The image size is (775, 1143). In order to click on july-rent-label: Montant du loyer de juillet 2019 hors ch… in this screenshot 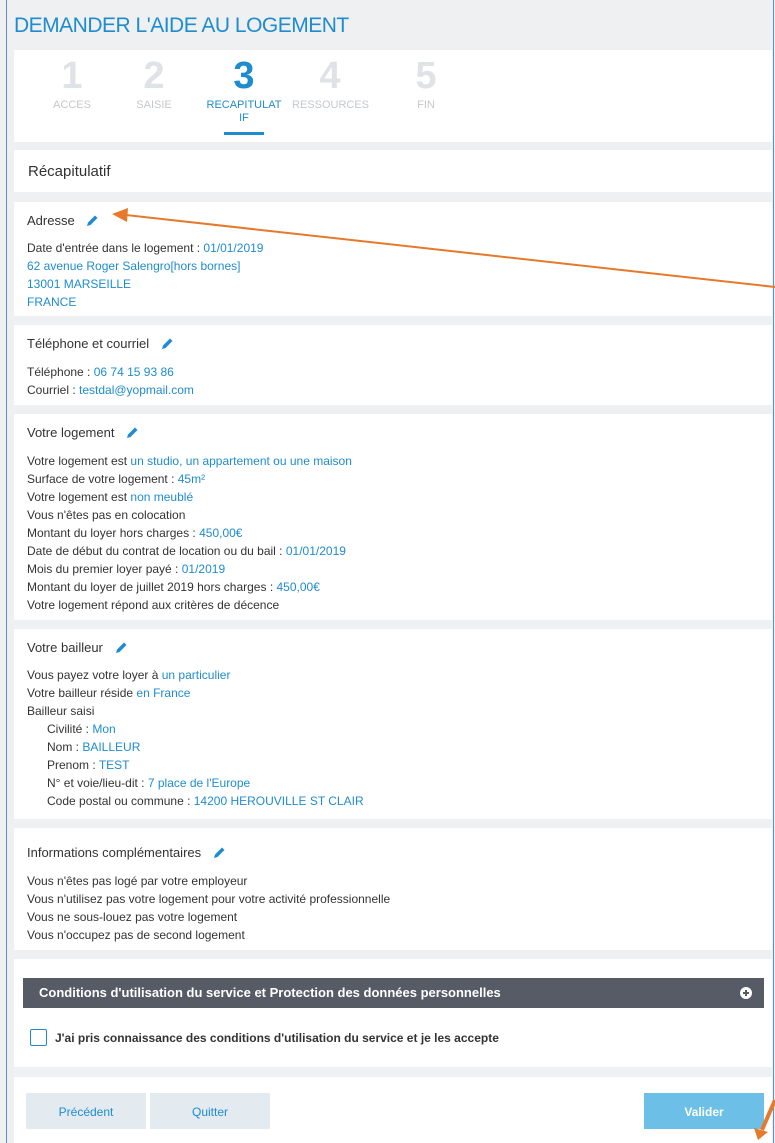, I will do `click(152, 587)`.